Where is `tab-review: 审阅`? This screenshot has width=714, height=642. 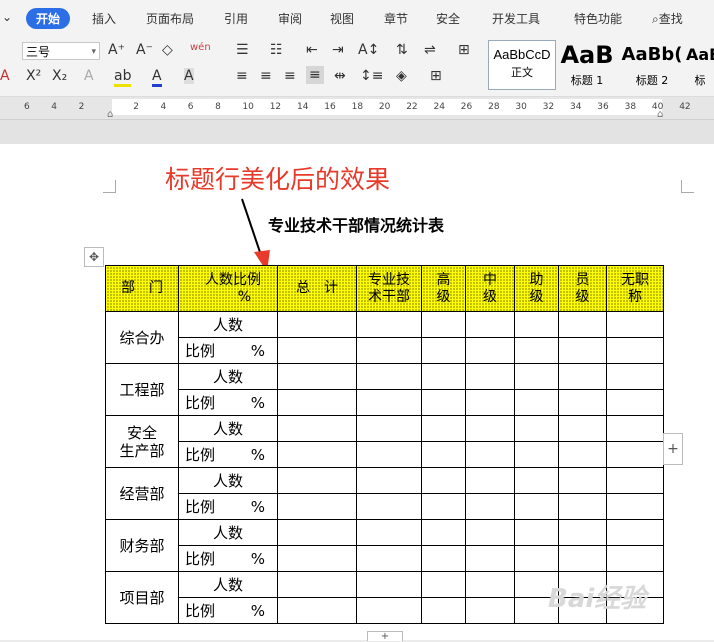
tab-review: 审阅 is located at coordinates (290, 18).